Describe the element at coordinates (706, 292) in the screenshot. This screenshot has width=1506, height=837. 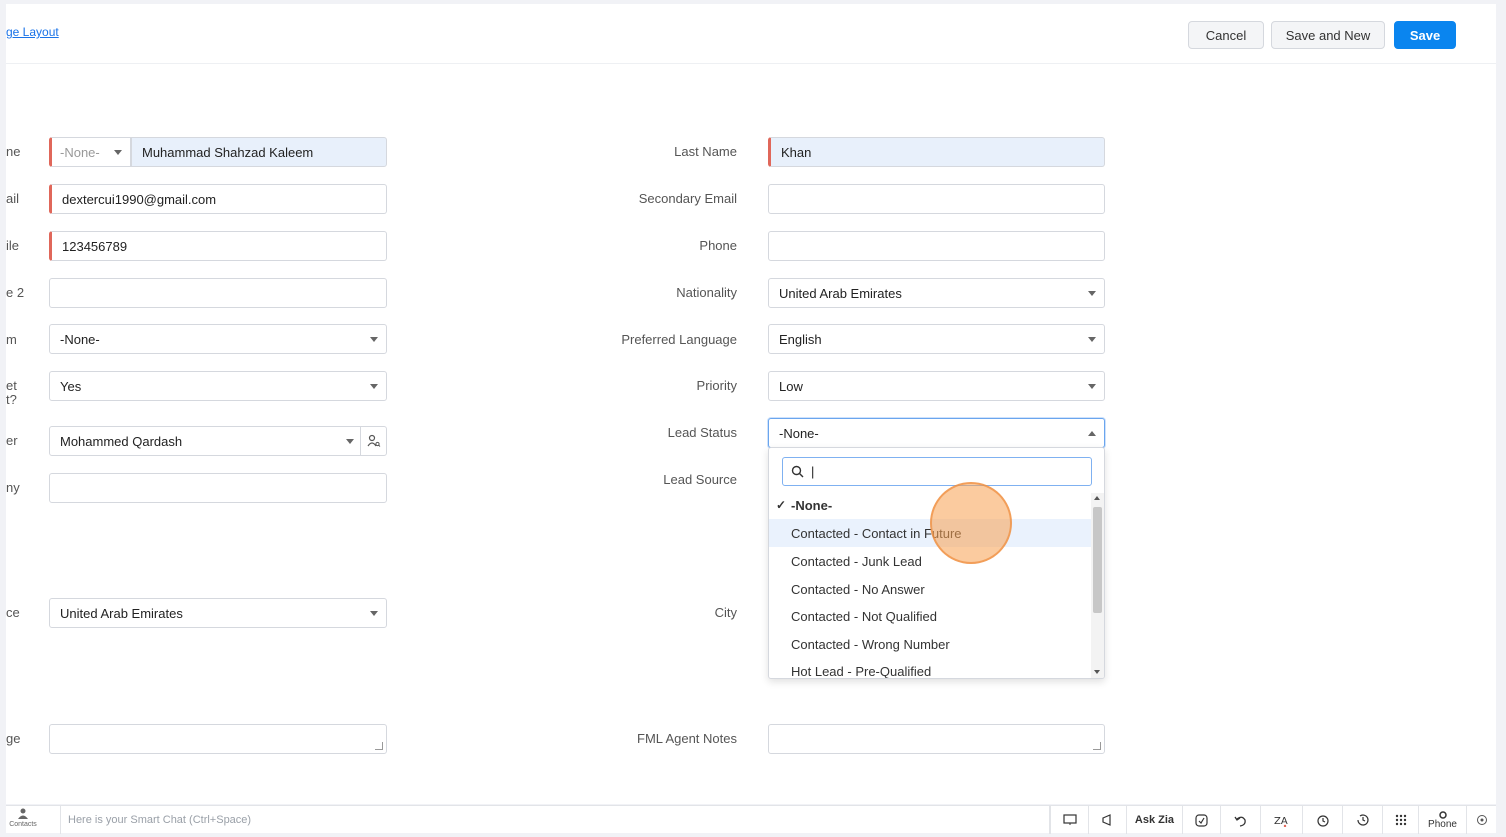
I see `nationality-label: Nationality` at that location.